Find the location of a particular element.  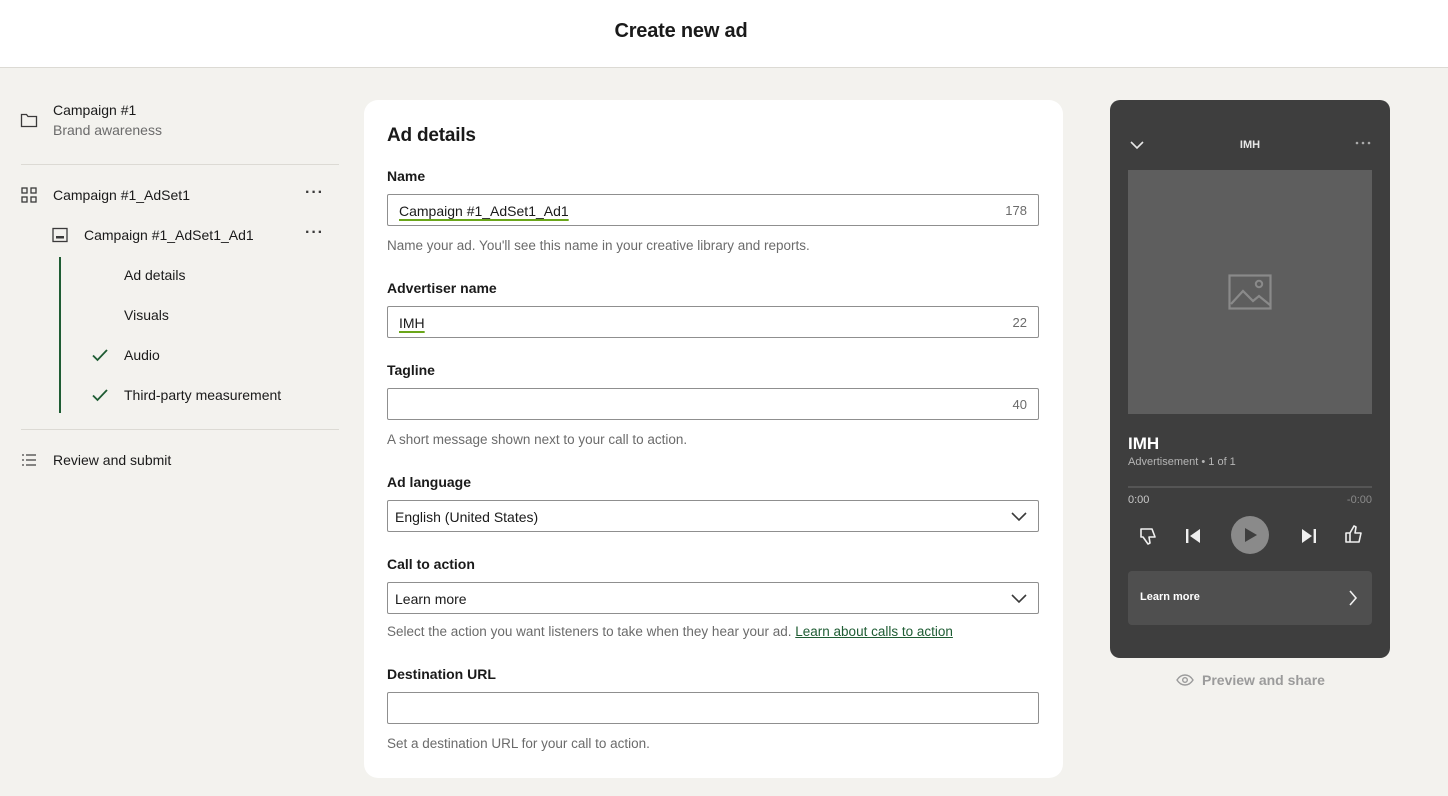

preview-and-share-label: Preview and share is located at coordinates (1263, 680).